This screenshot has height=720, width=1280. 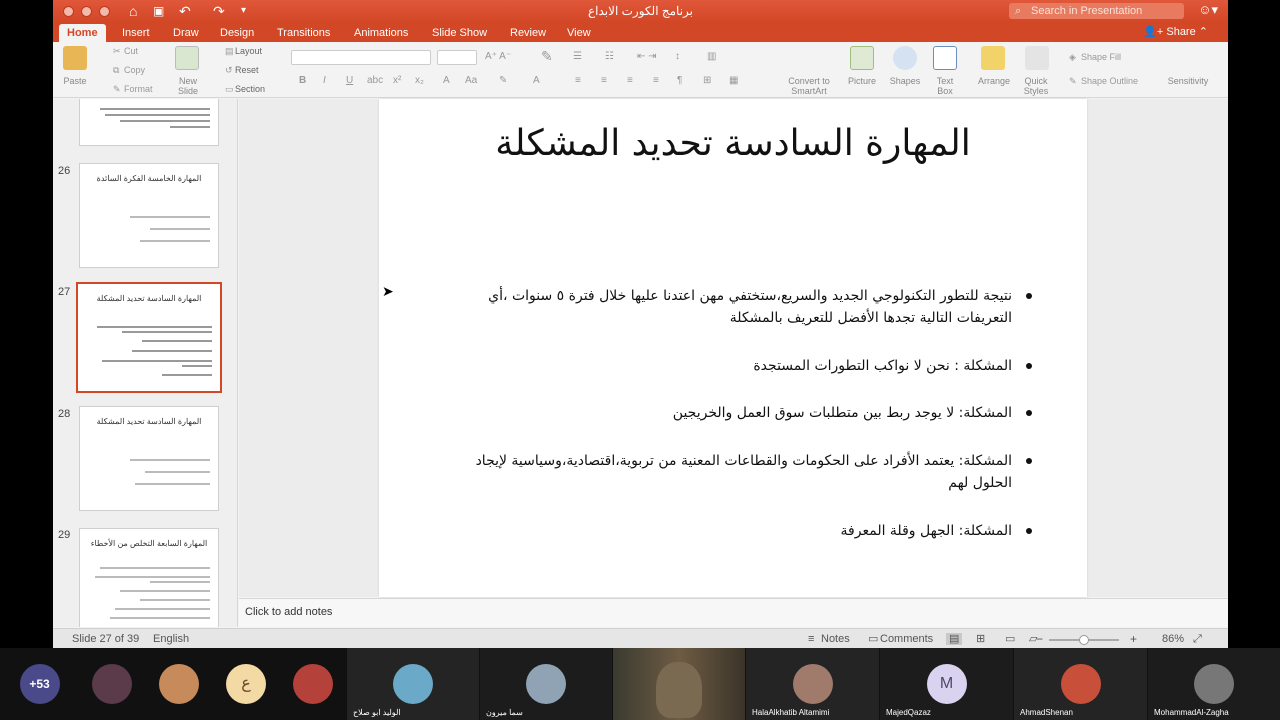 What do you see at coordinates (138, 89) in the screenshot?
I see `format-painter-button: Format` at bounding box center [138, 89].